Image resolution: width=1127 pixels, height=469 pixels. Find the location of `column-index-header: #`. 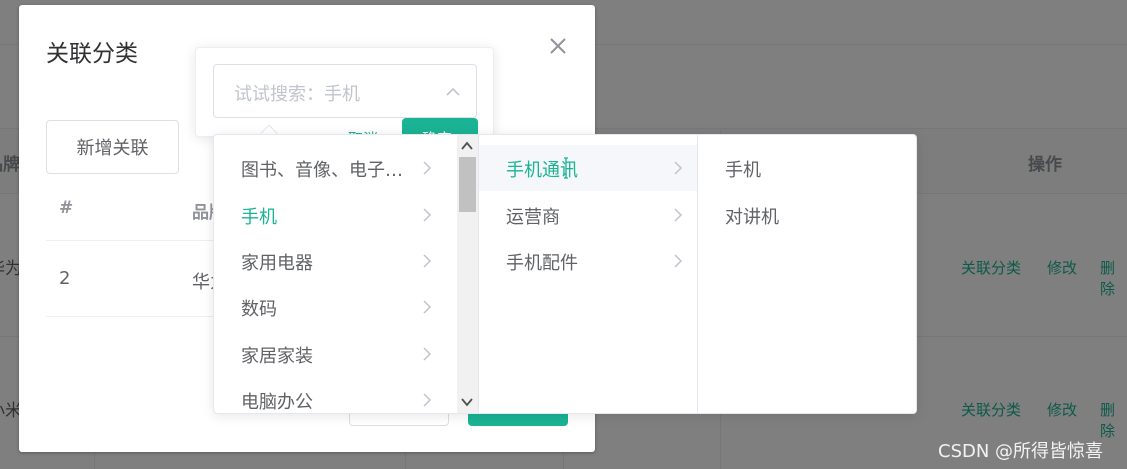

column-index-header: # is located at coordinates (66, 208).